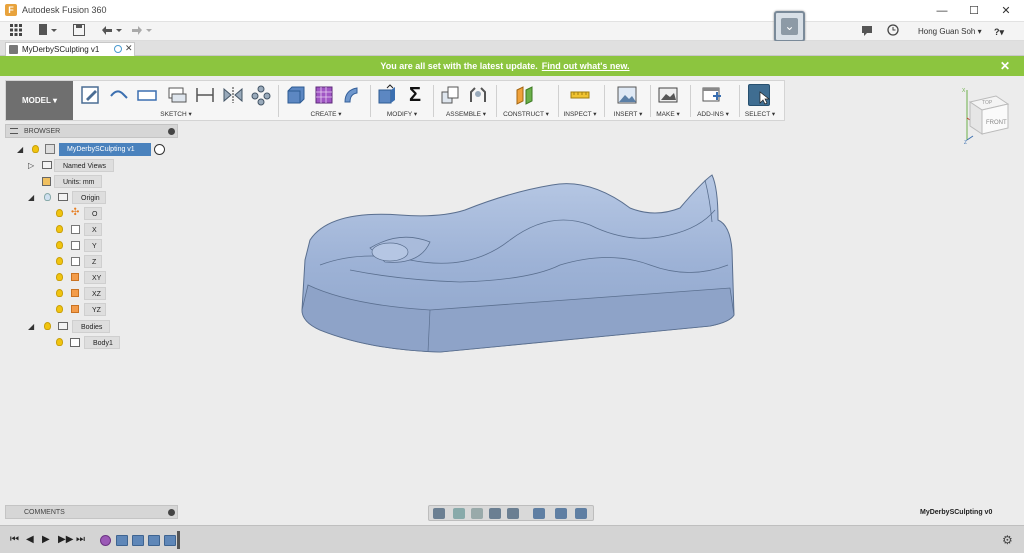 This screenshot has height=553, width=1024. I want to click on bodies-row: ◢ Bodies, so click(73, 326).